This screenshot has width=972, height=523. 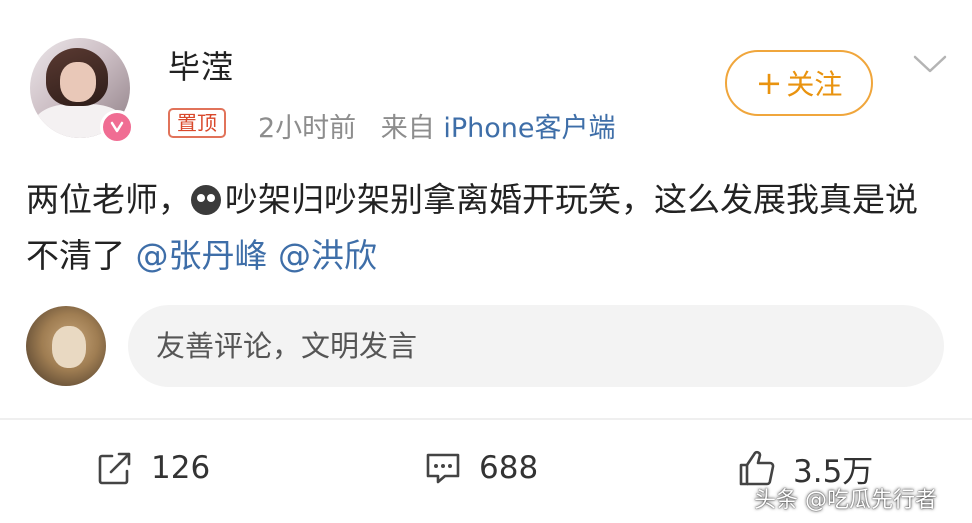 What do you see at coordinates (206, 200) in the screenshot?
I see `sad-face-emoji-icon` at bounding box center [206, 200].